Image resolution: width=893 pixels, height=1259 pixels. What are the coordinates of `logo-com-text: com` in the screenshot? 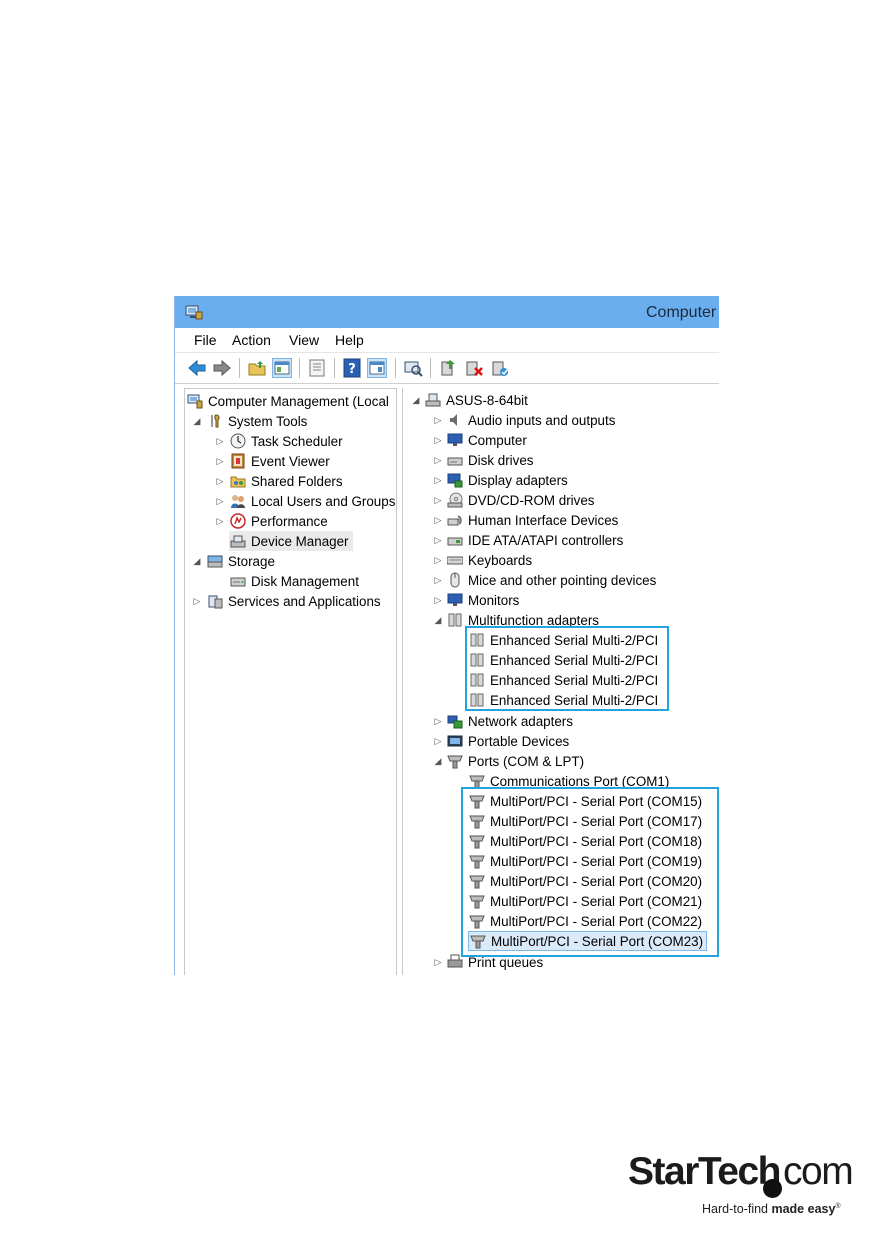 It's located at (818, 1171).